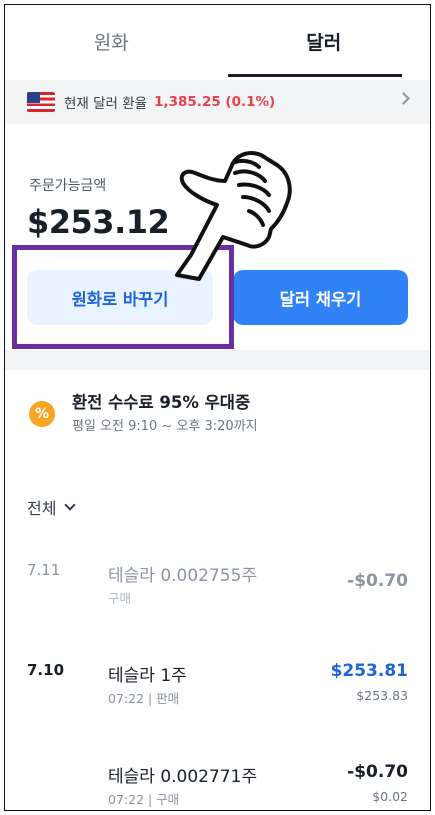 The height and width of the screenshot is (815, 435). What do you see at coordinates (147, 676) in the screenshot?
I see `transaction-name: 테슬라 1주` at bounding box center [147, 676].